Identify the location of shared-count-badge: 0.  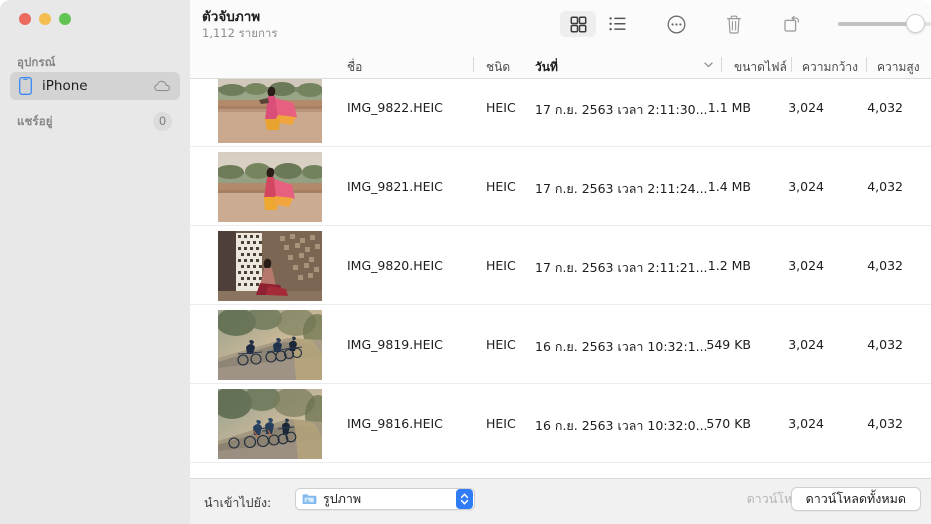
(162, 121).